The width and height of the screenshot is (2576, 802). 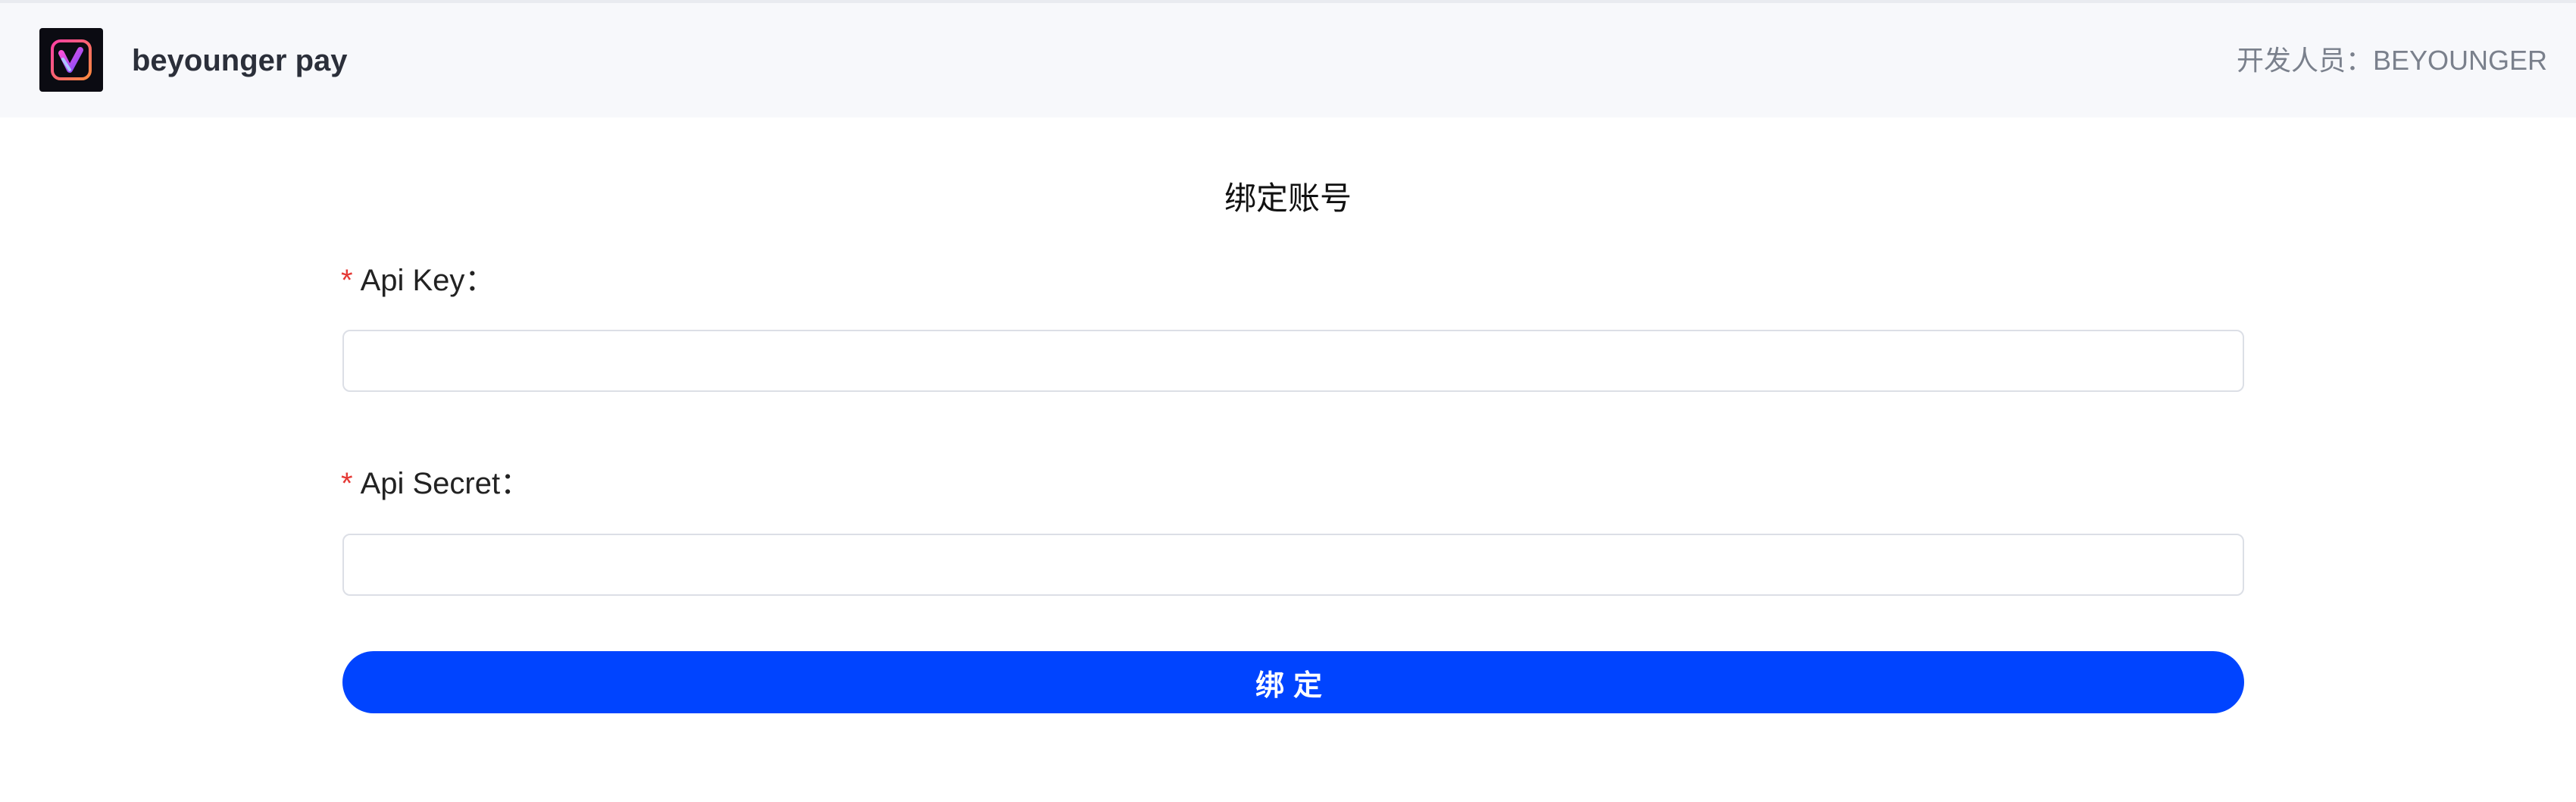 What do you see at coordinates (240, 61) in the screenshot?
I see `app-name: beyounger pay` at bounding box center [240, 61].